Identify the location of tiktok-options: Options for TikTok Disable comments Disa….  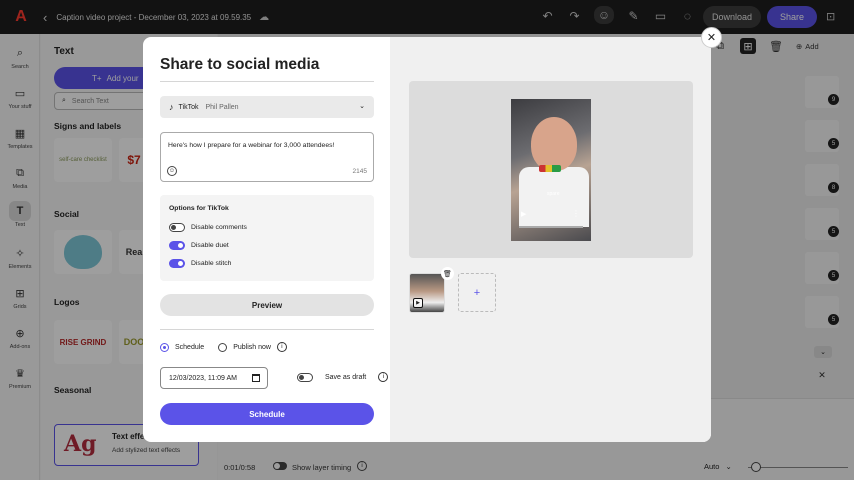
(267, 238).